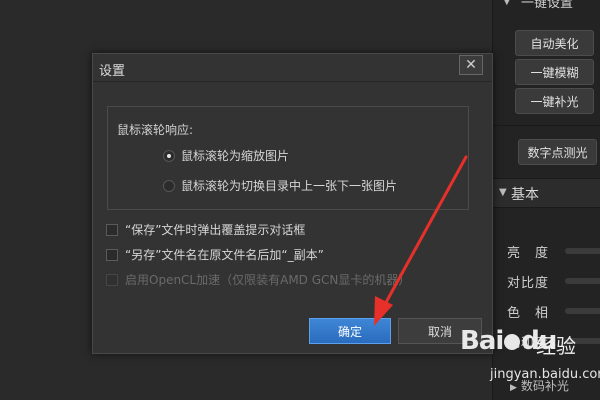 The image size is (600, 400). What do you see at coordinates (582, 251) in the screenshot?
I see `brightness-slider` at bounding box center [582, 251].